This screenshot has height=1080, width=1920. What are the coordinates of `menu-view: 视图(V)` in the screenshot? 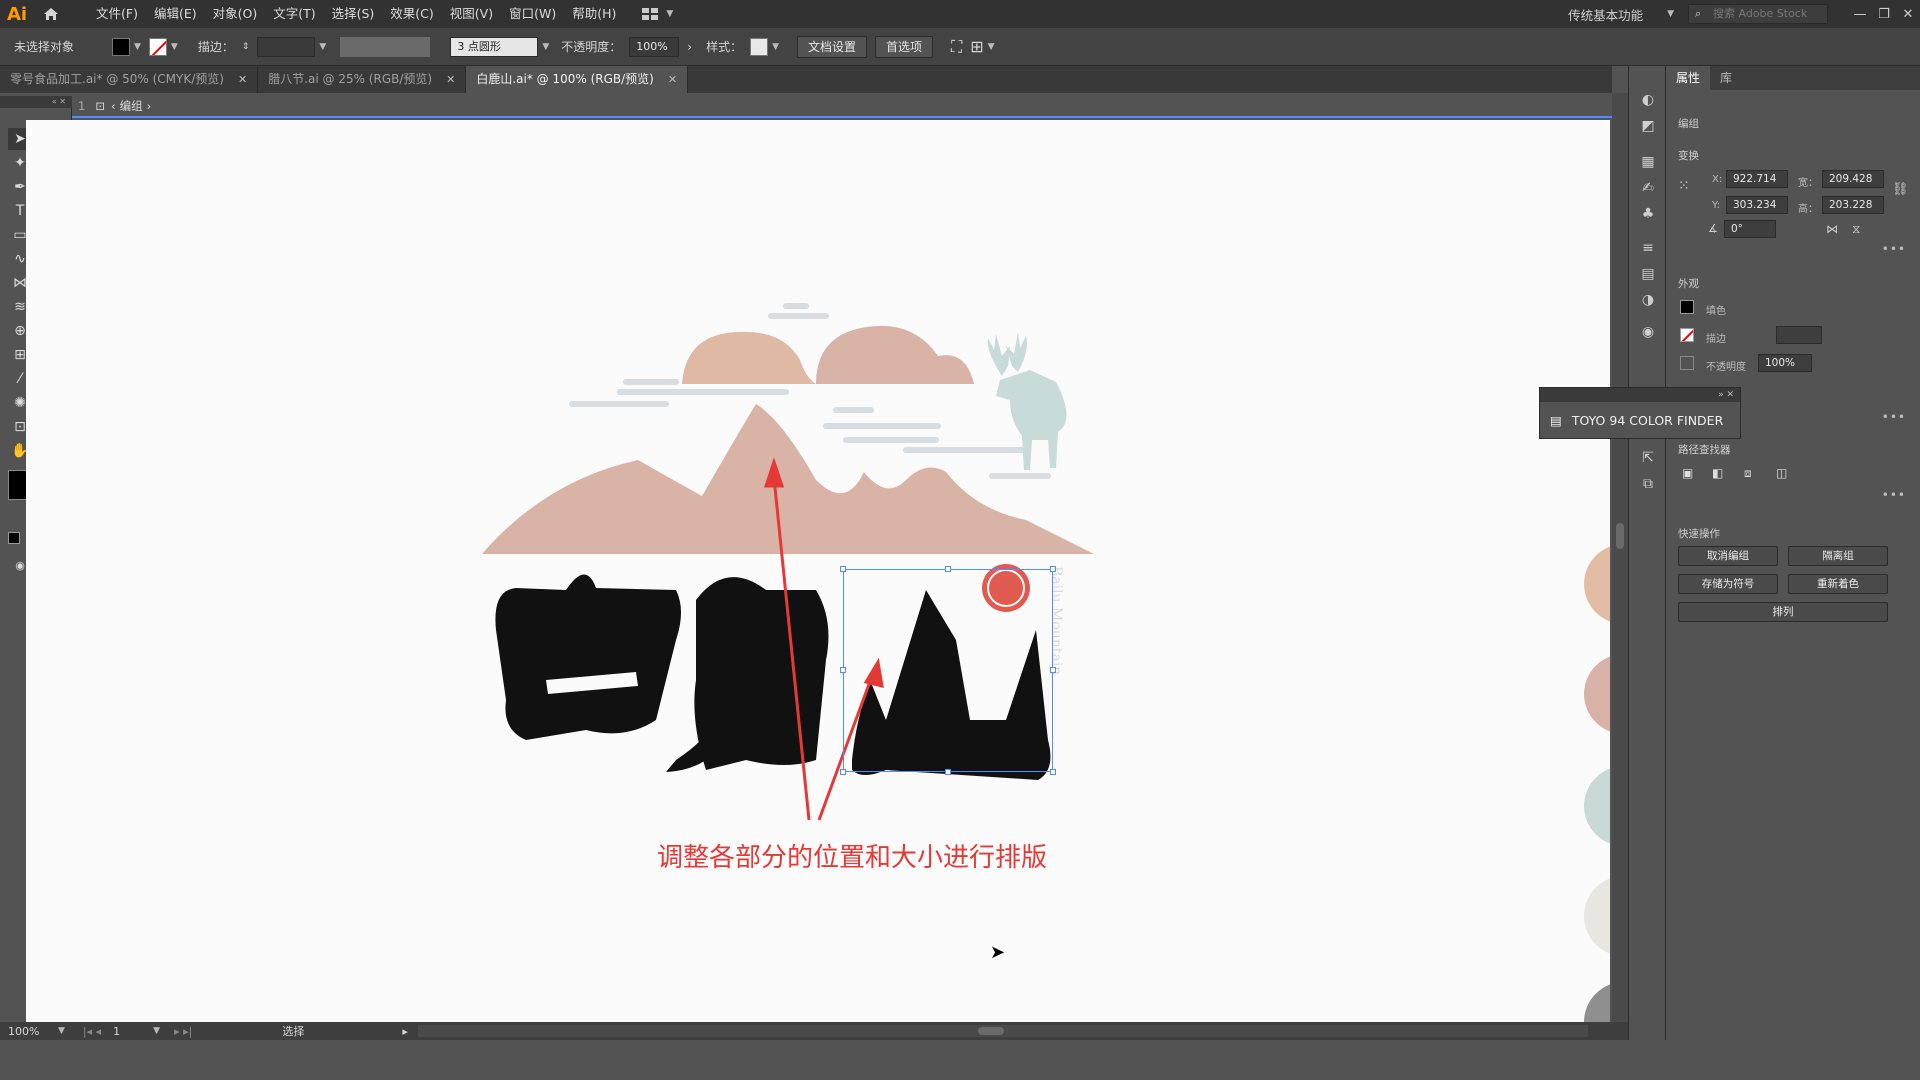 It's located at (471, 14).